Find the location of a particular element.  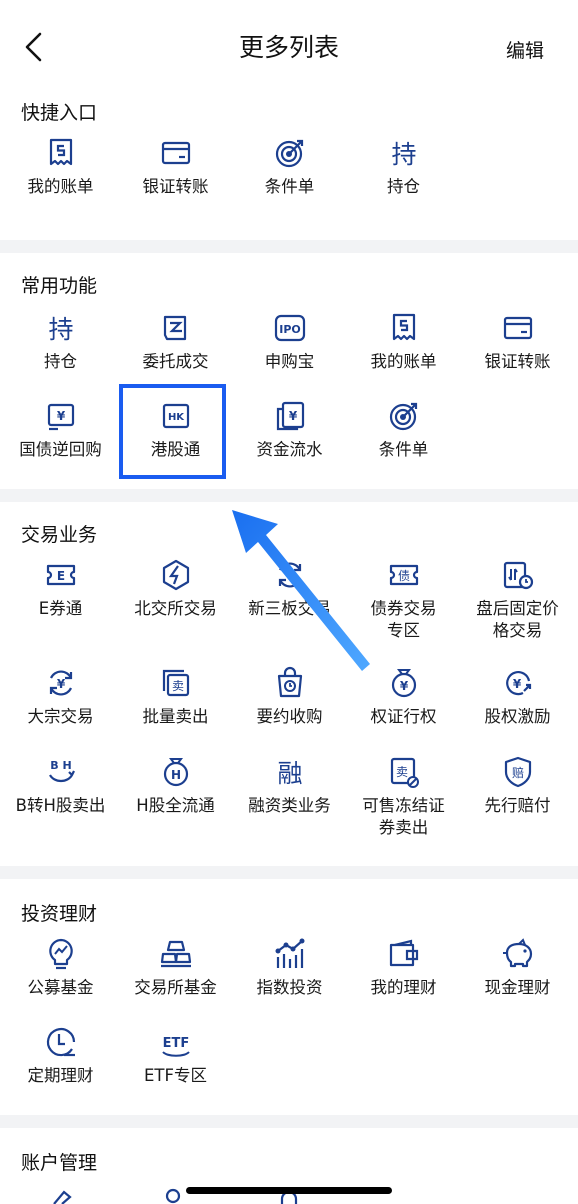

edit-button: 编辑 is located at coordinates (525, 49).